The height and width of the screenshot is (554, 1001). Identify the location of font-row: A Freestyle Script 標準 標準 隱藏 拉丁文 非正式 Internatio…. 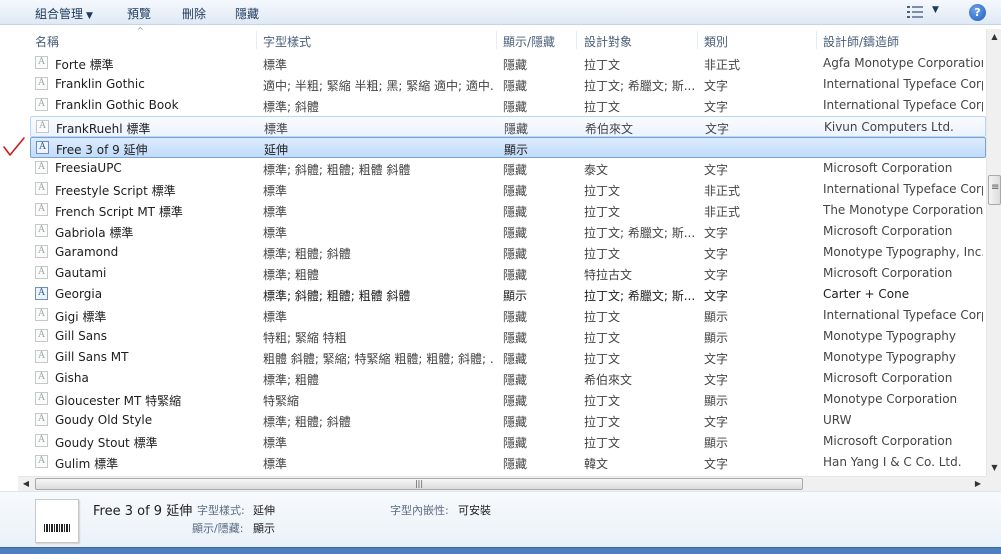
(508, 189).